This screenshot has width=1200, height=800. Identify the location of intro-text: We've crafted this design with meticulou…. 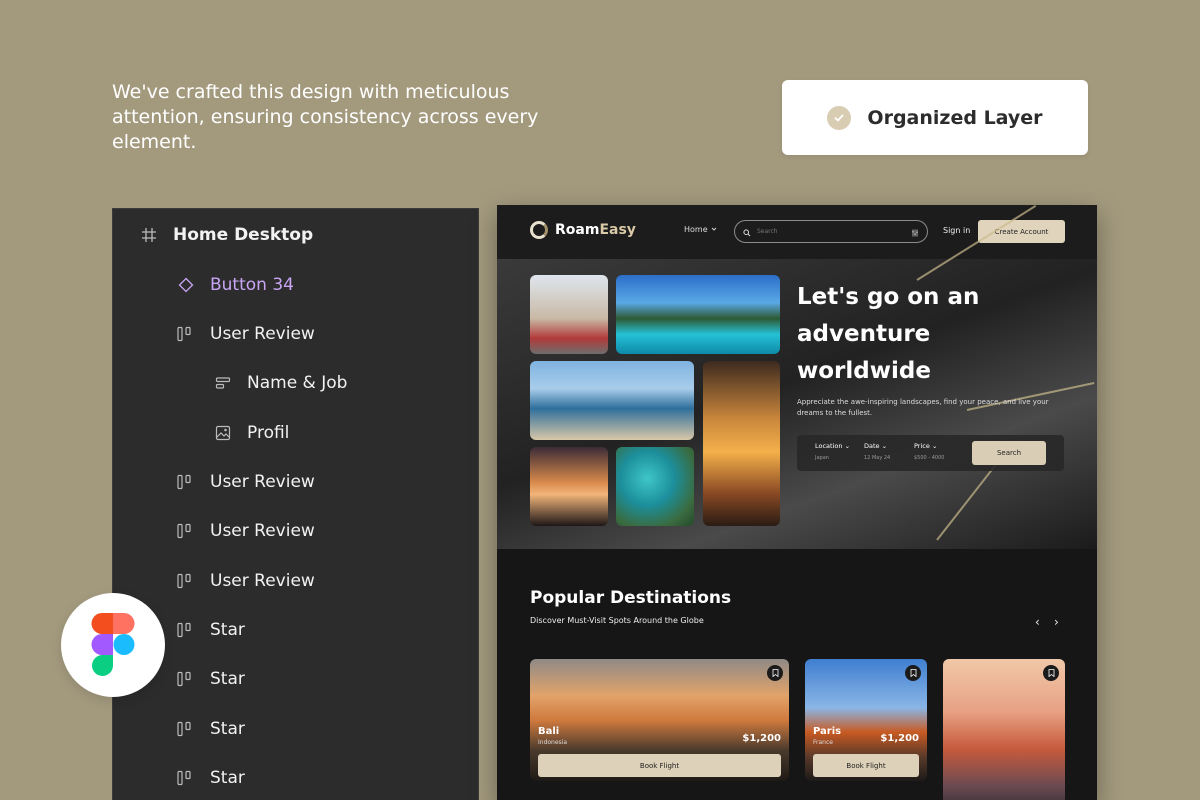
(325, 117).